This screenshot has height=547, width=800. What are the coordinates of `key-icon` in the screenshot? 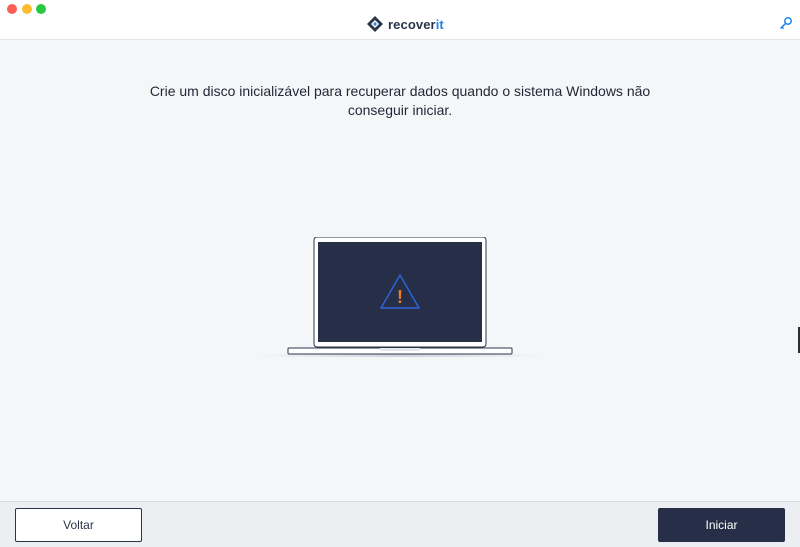 It's located at (786, 23).